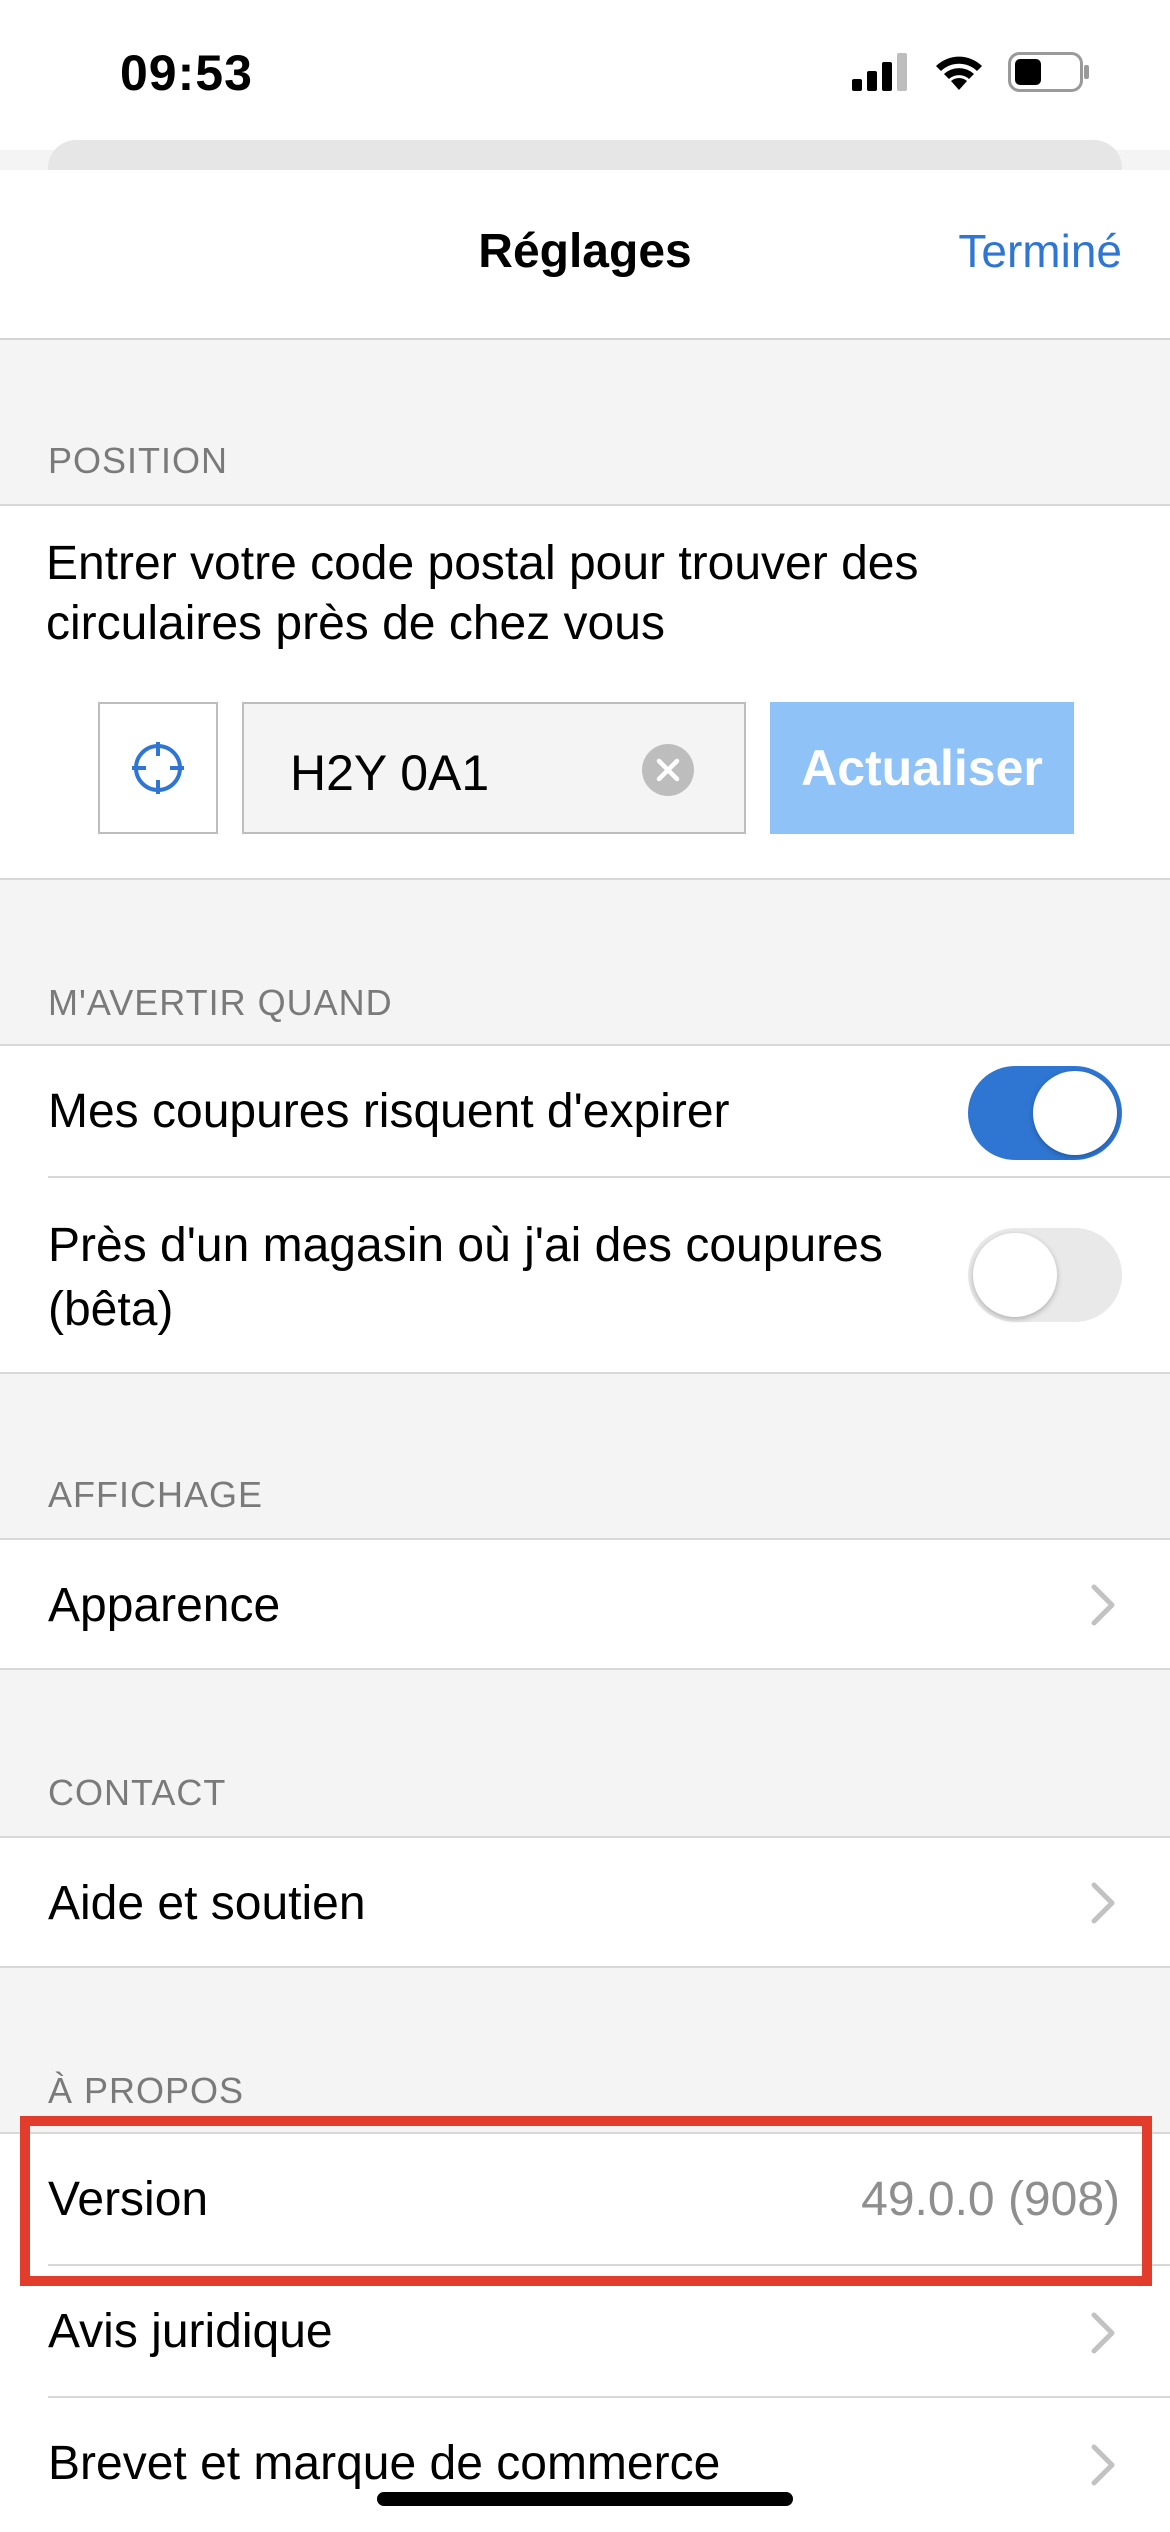 The width and height of the screenshot is (1170, 2532). I want to click on clear-icon, so click(668, 770).